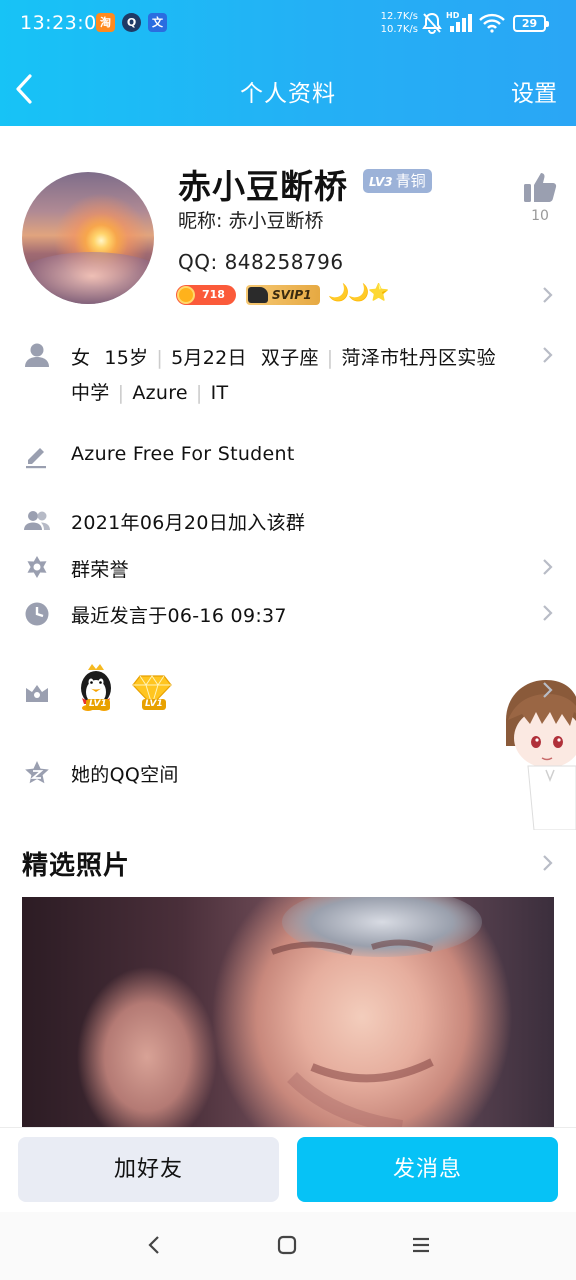 This screenshot has height=1280, width=576. What do you see at coordinates (432, 25) in the screenshot?
I see `mute-bell-icon` at bounding box center [432, 25].